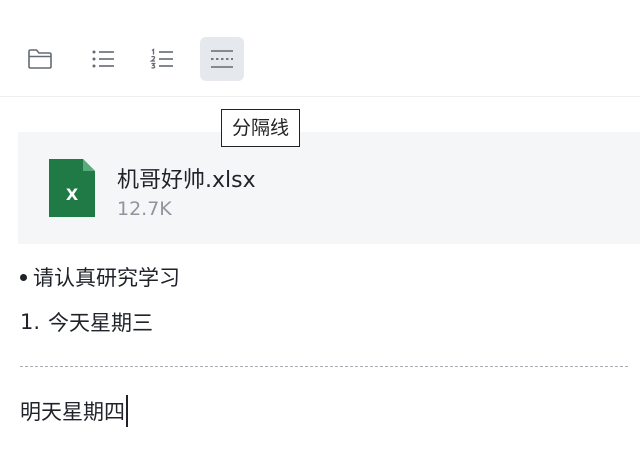 The height and width of the screenshot is (471, 640). Describe the element at coordinates (72, 194) in the screenshot. I see `excel-icon-letter: X` at that location.